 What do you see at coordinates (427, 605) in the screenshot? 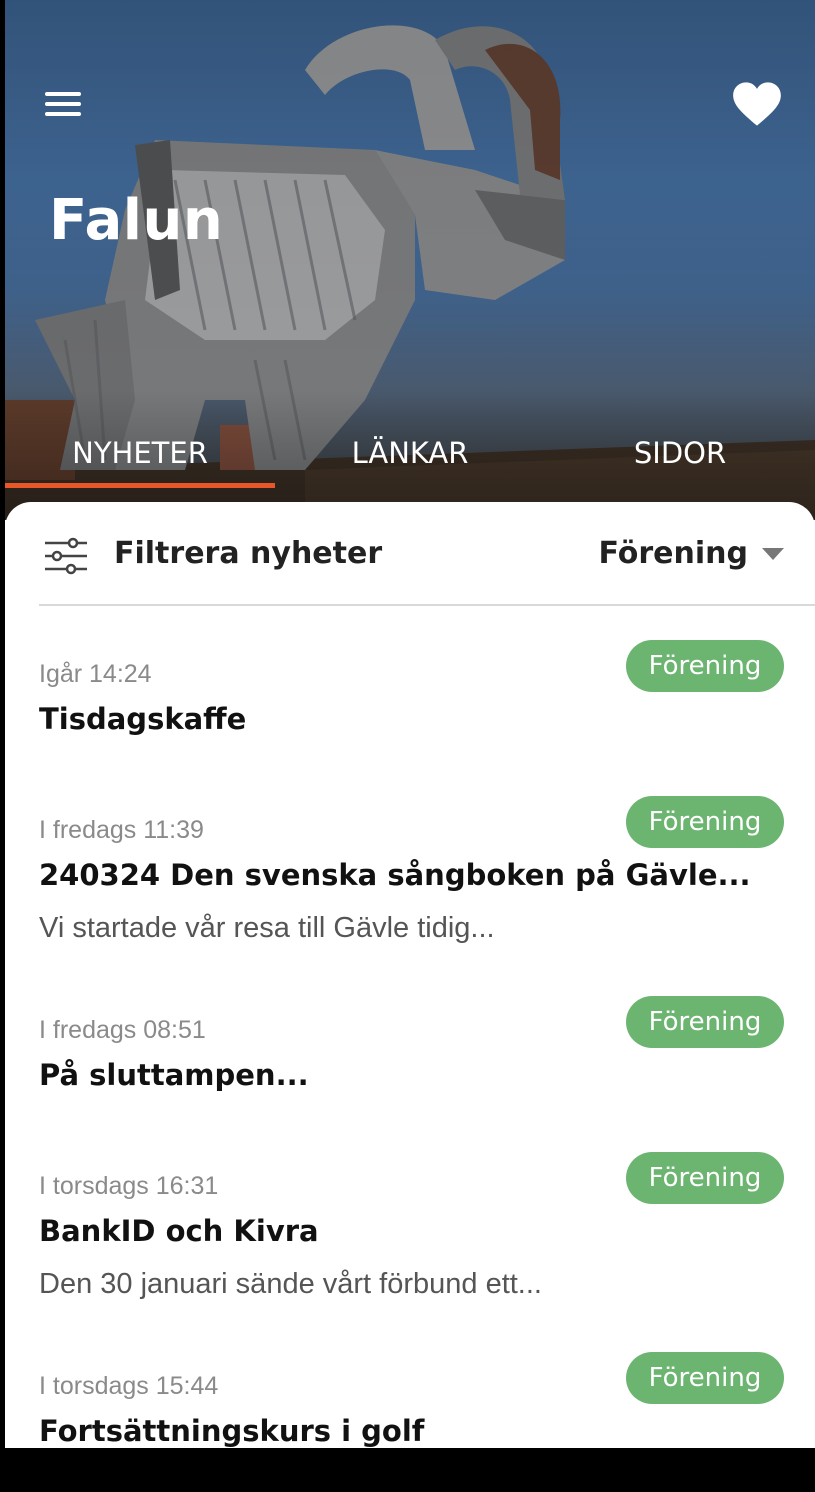
I see `divider` at bounding box center [427, 605].